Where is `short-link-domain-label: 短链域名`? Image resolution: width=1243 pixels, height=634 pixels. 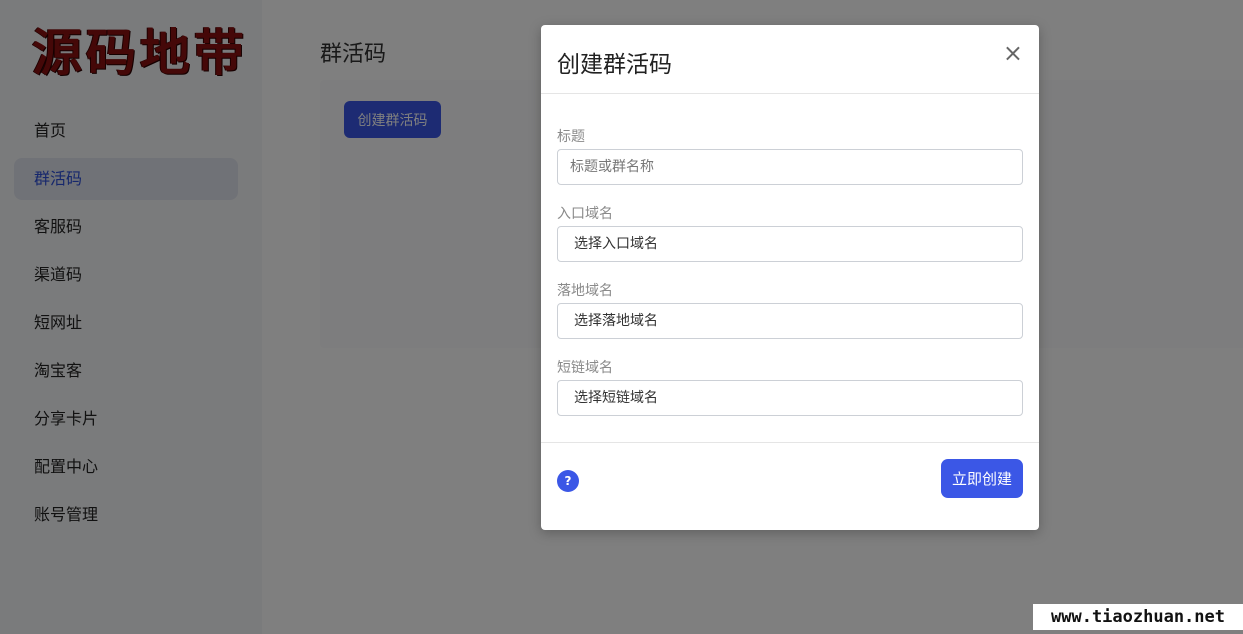
short-link-domain-label: 短链域名 is located at coordinates (585, 368).